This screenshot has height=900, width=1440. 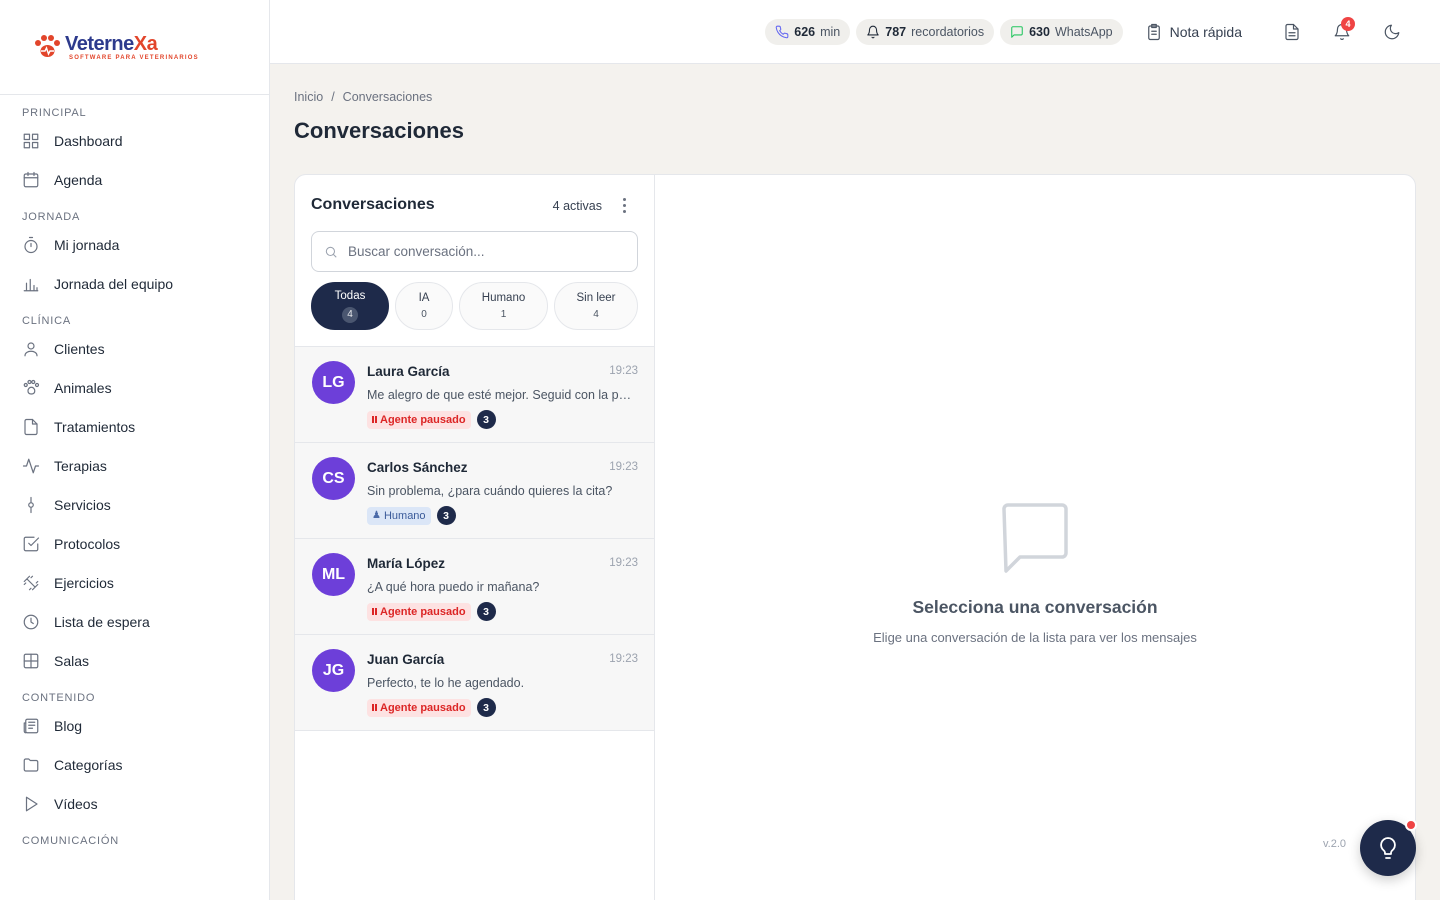 What do you see at coordinates (483, 251) in the screenshot?
I see `search-input` at bounding box center [483, 251].